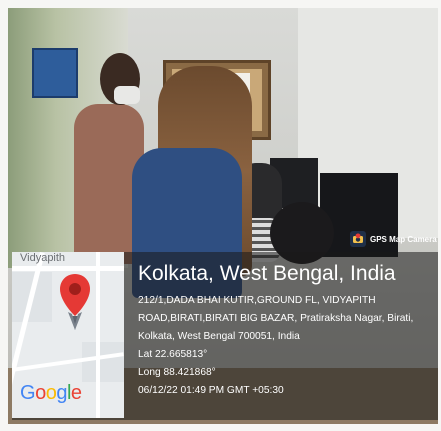  Describe the element at coordinates (75, 302) in the screenshot. I see `map-pin-icon` at that location.